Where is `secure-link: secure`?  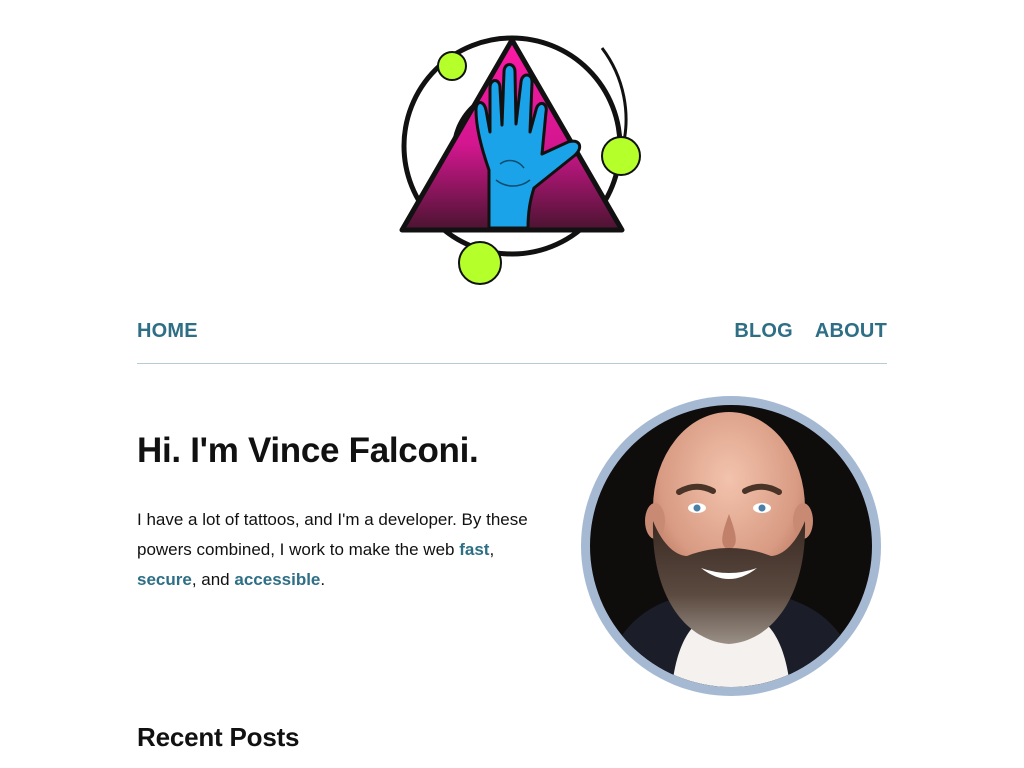
secure-link: secure is located at coordinates (164, 579).